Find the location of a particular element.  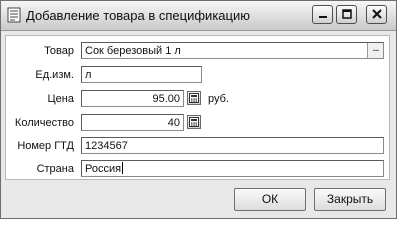

unit-label: Ед.изм. is located at coordinates (54, 75).